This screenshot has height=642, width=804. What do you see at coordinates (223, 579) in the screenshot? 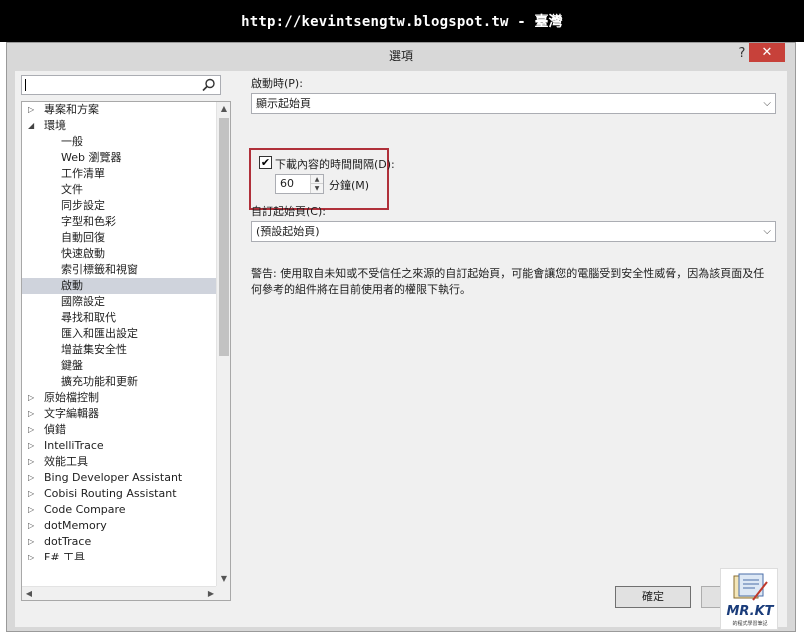
I see `scroll-down-arrow-icon: ▼` at bounding box center [223, 579].